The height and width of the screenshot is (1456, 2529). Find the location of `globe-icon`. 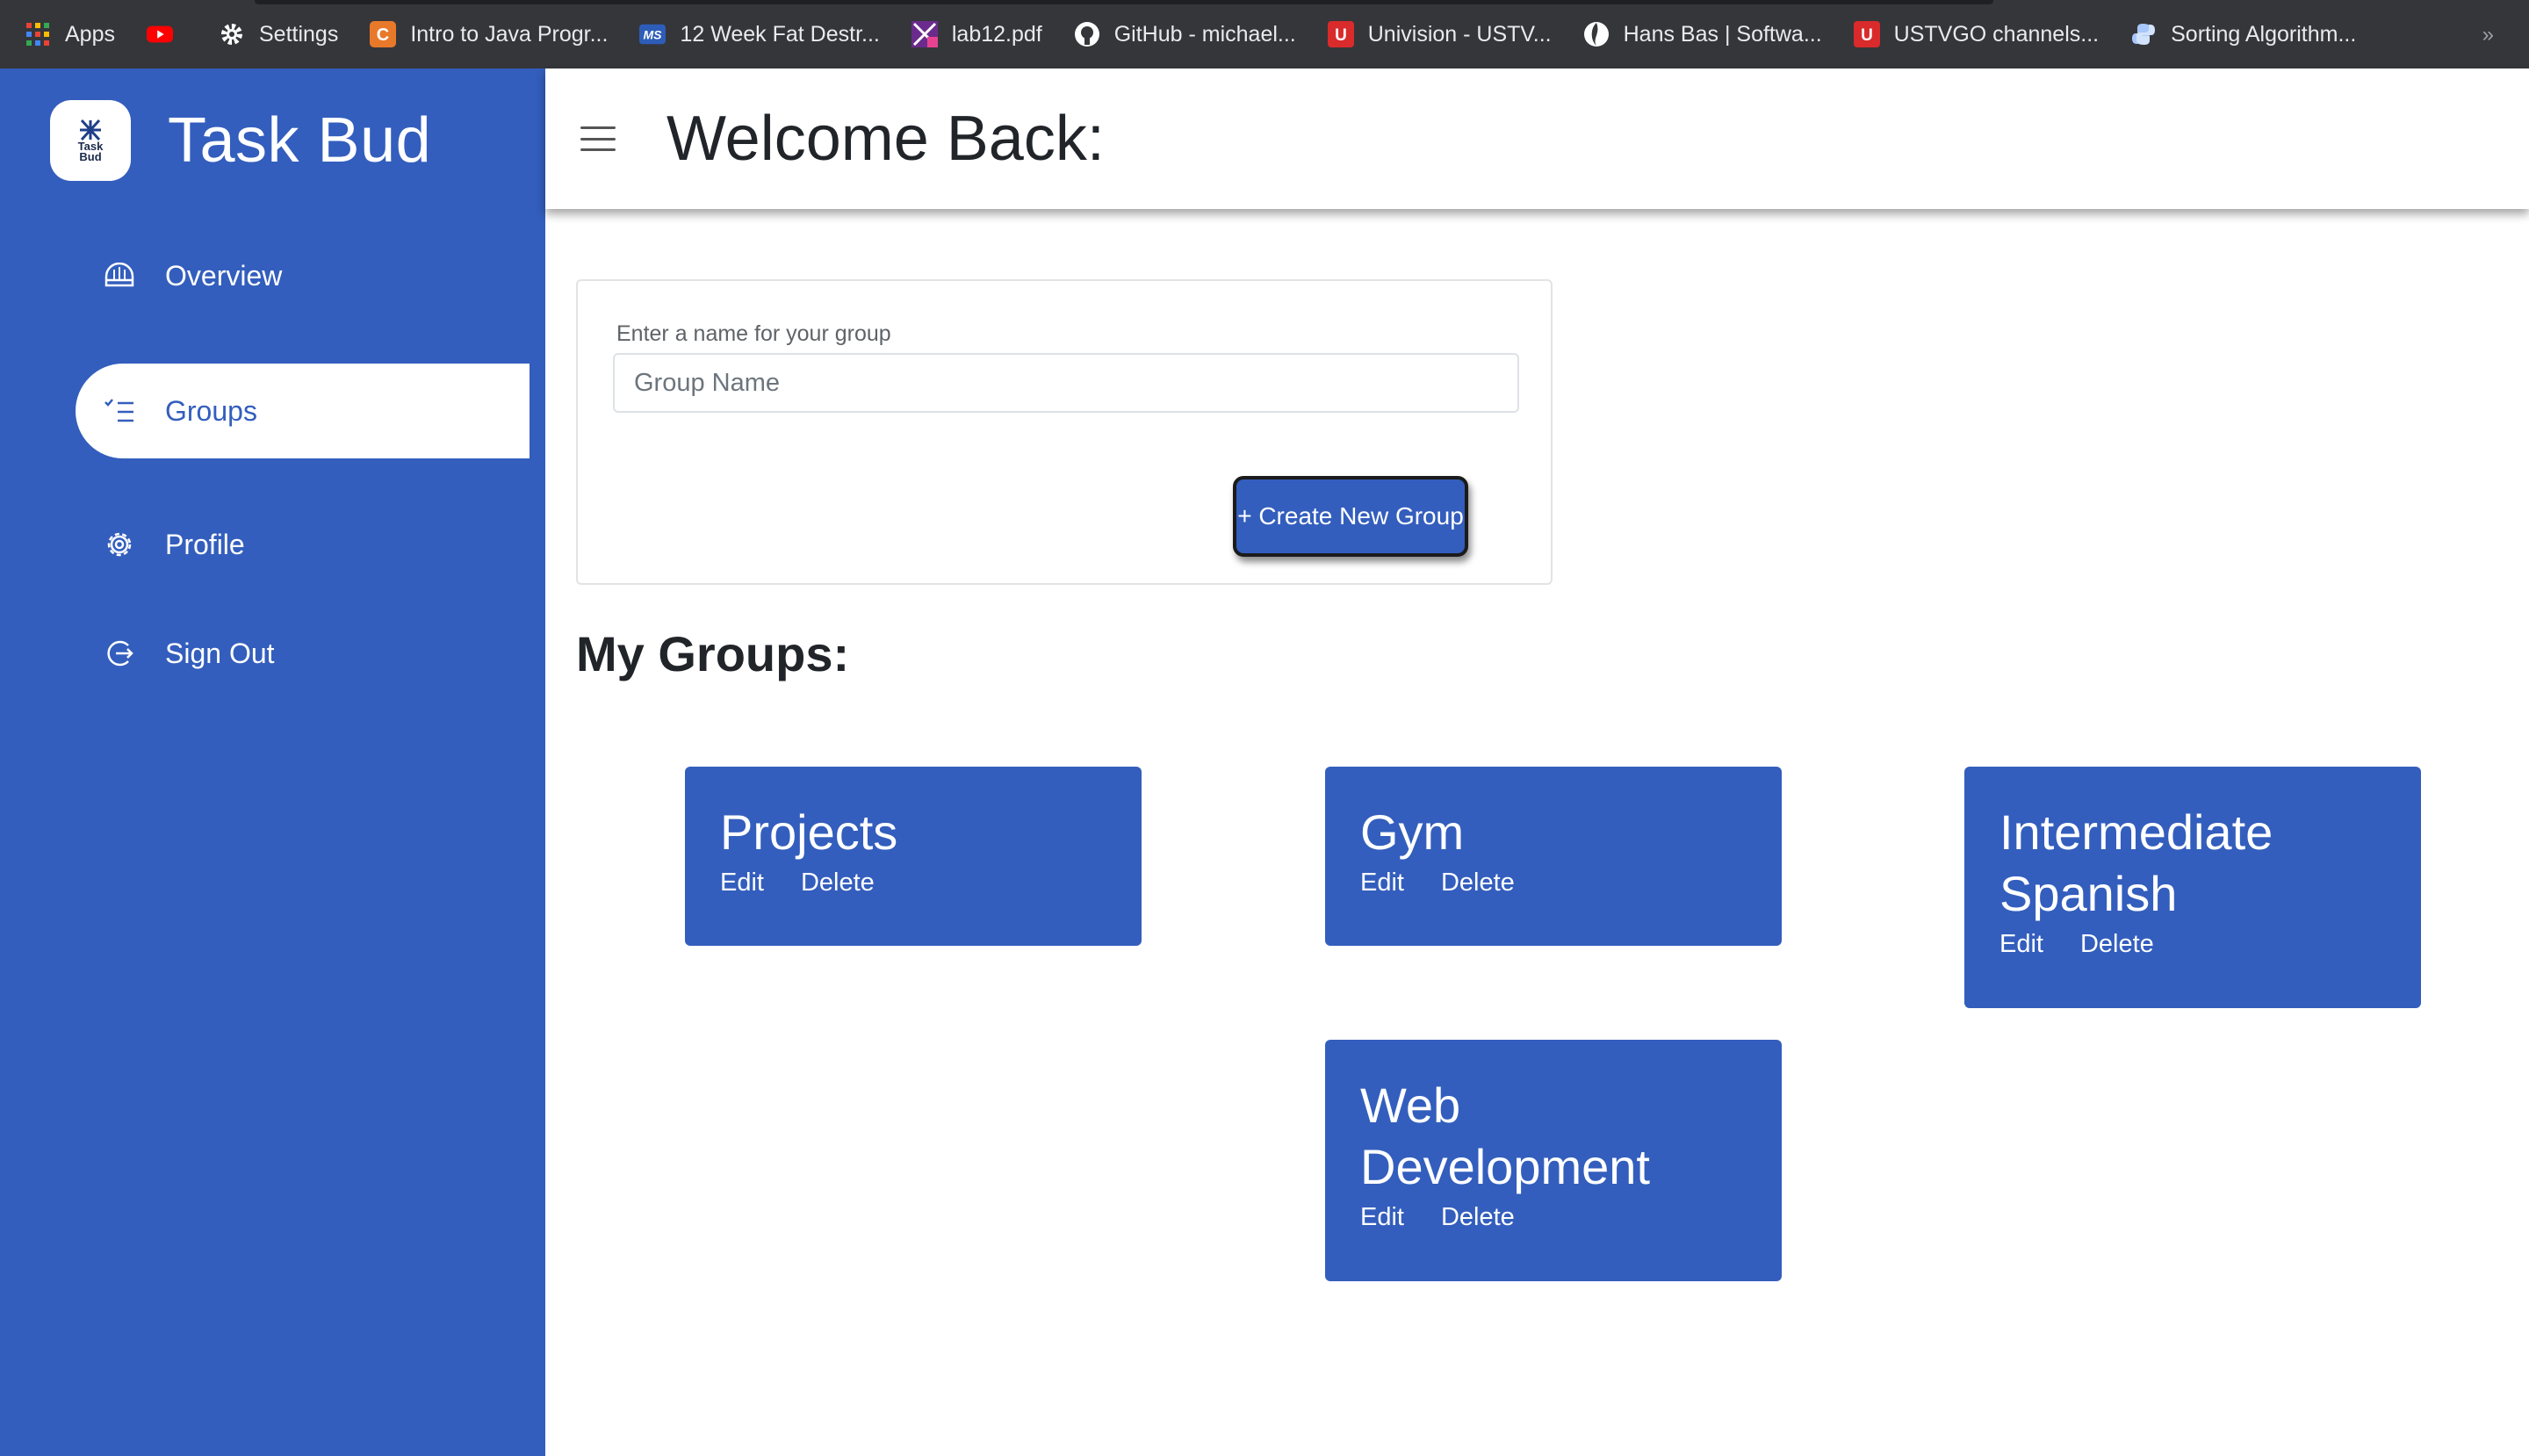

globe-icon is located at coordinates (1597, 34).